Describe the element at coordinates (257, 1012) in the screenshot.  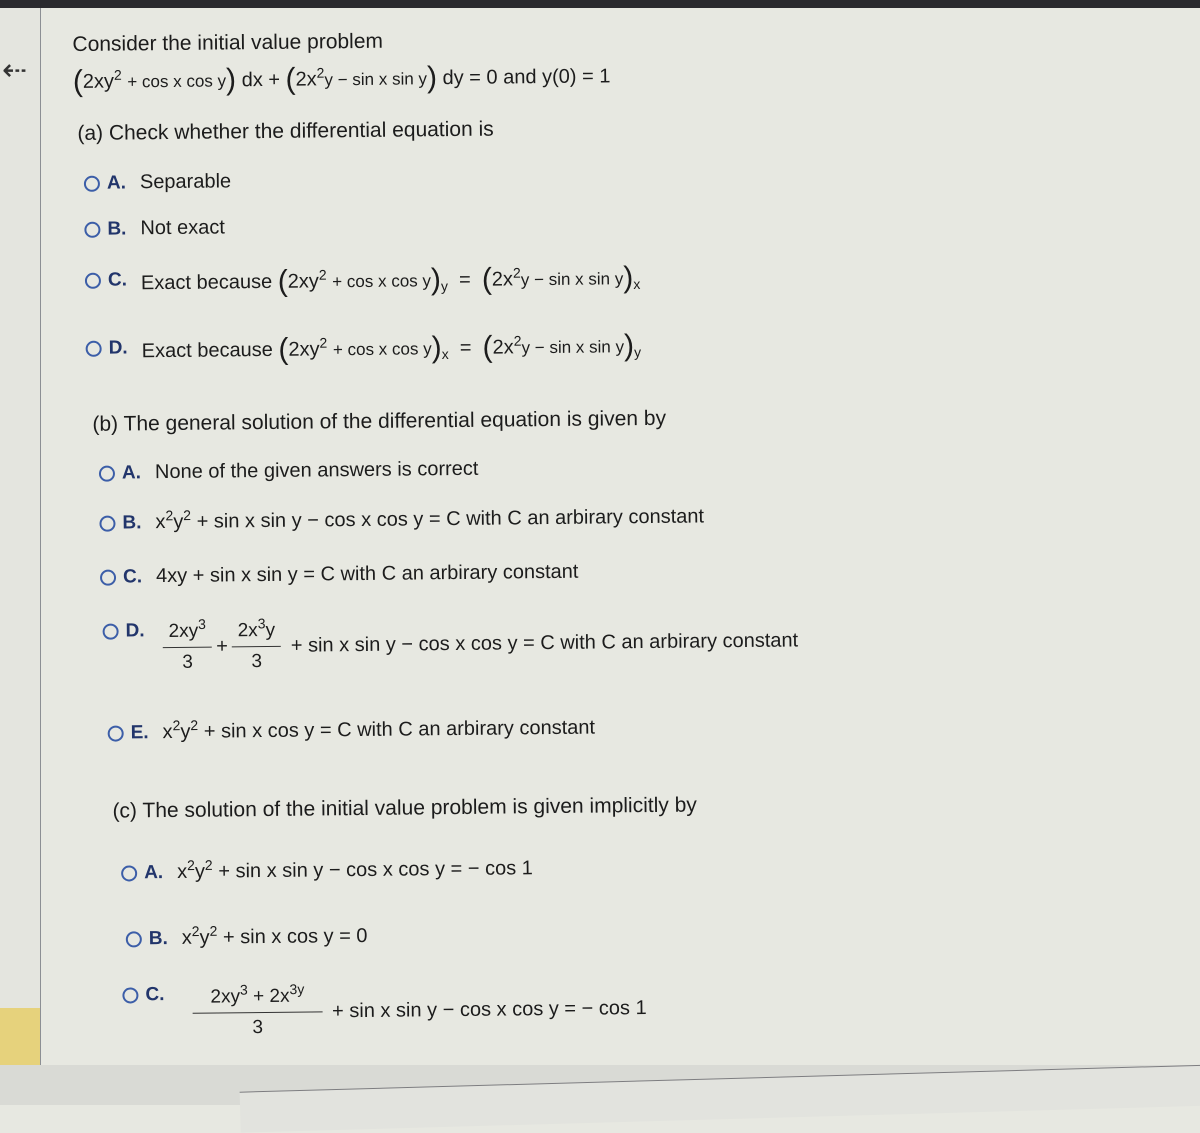
I see `fraction: 2xy3 + 2x3y 3` at that location.